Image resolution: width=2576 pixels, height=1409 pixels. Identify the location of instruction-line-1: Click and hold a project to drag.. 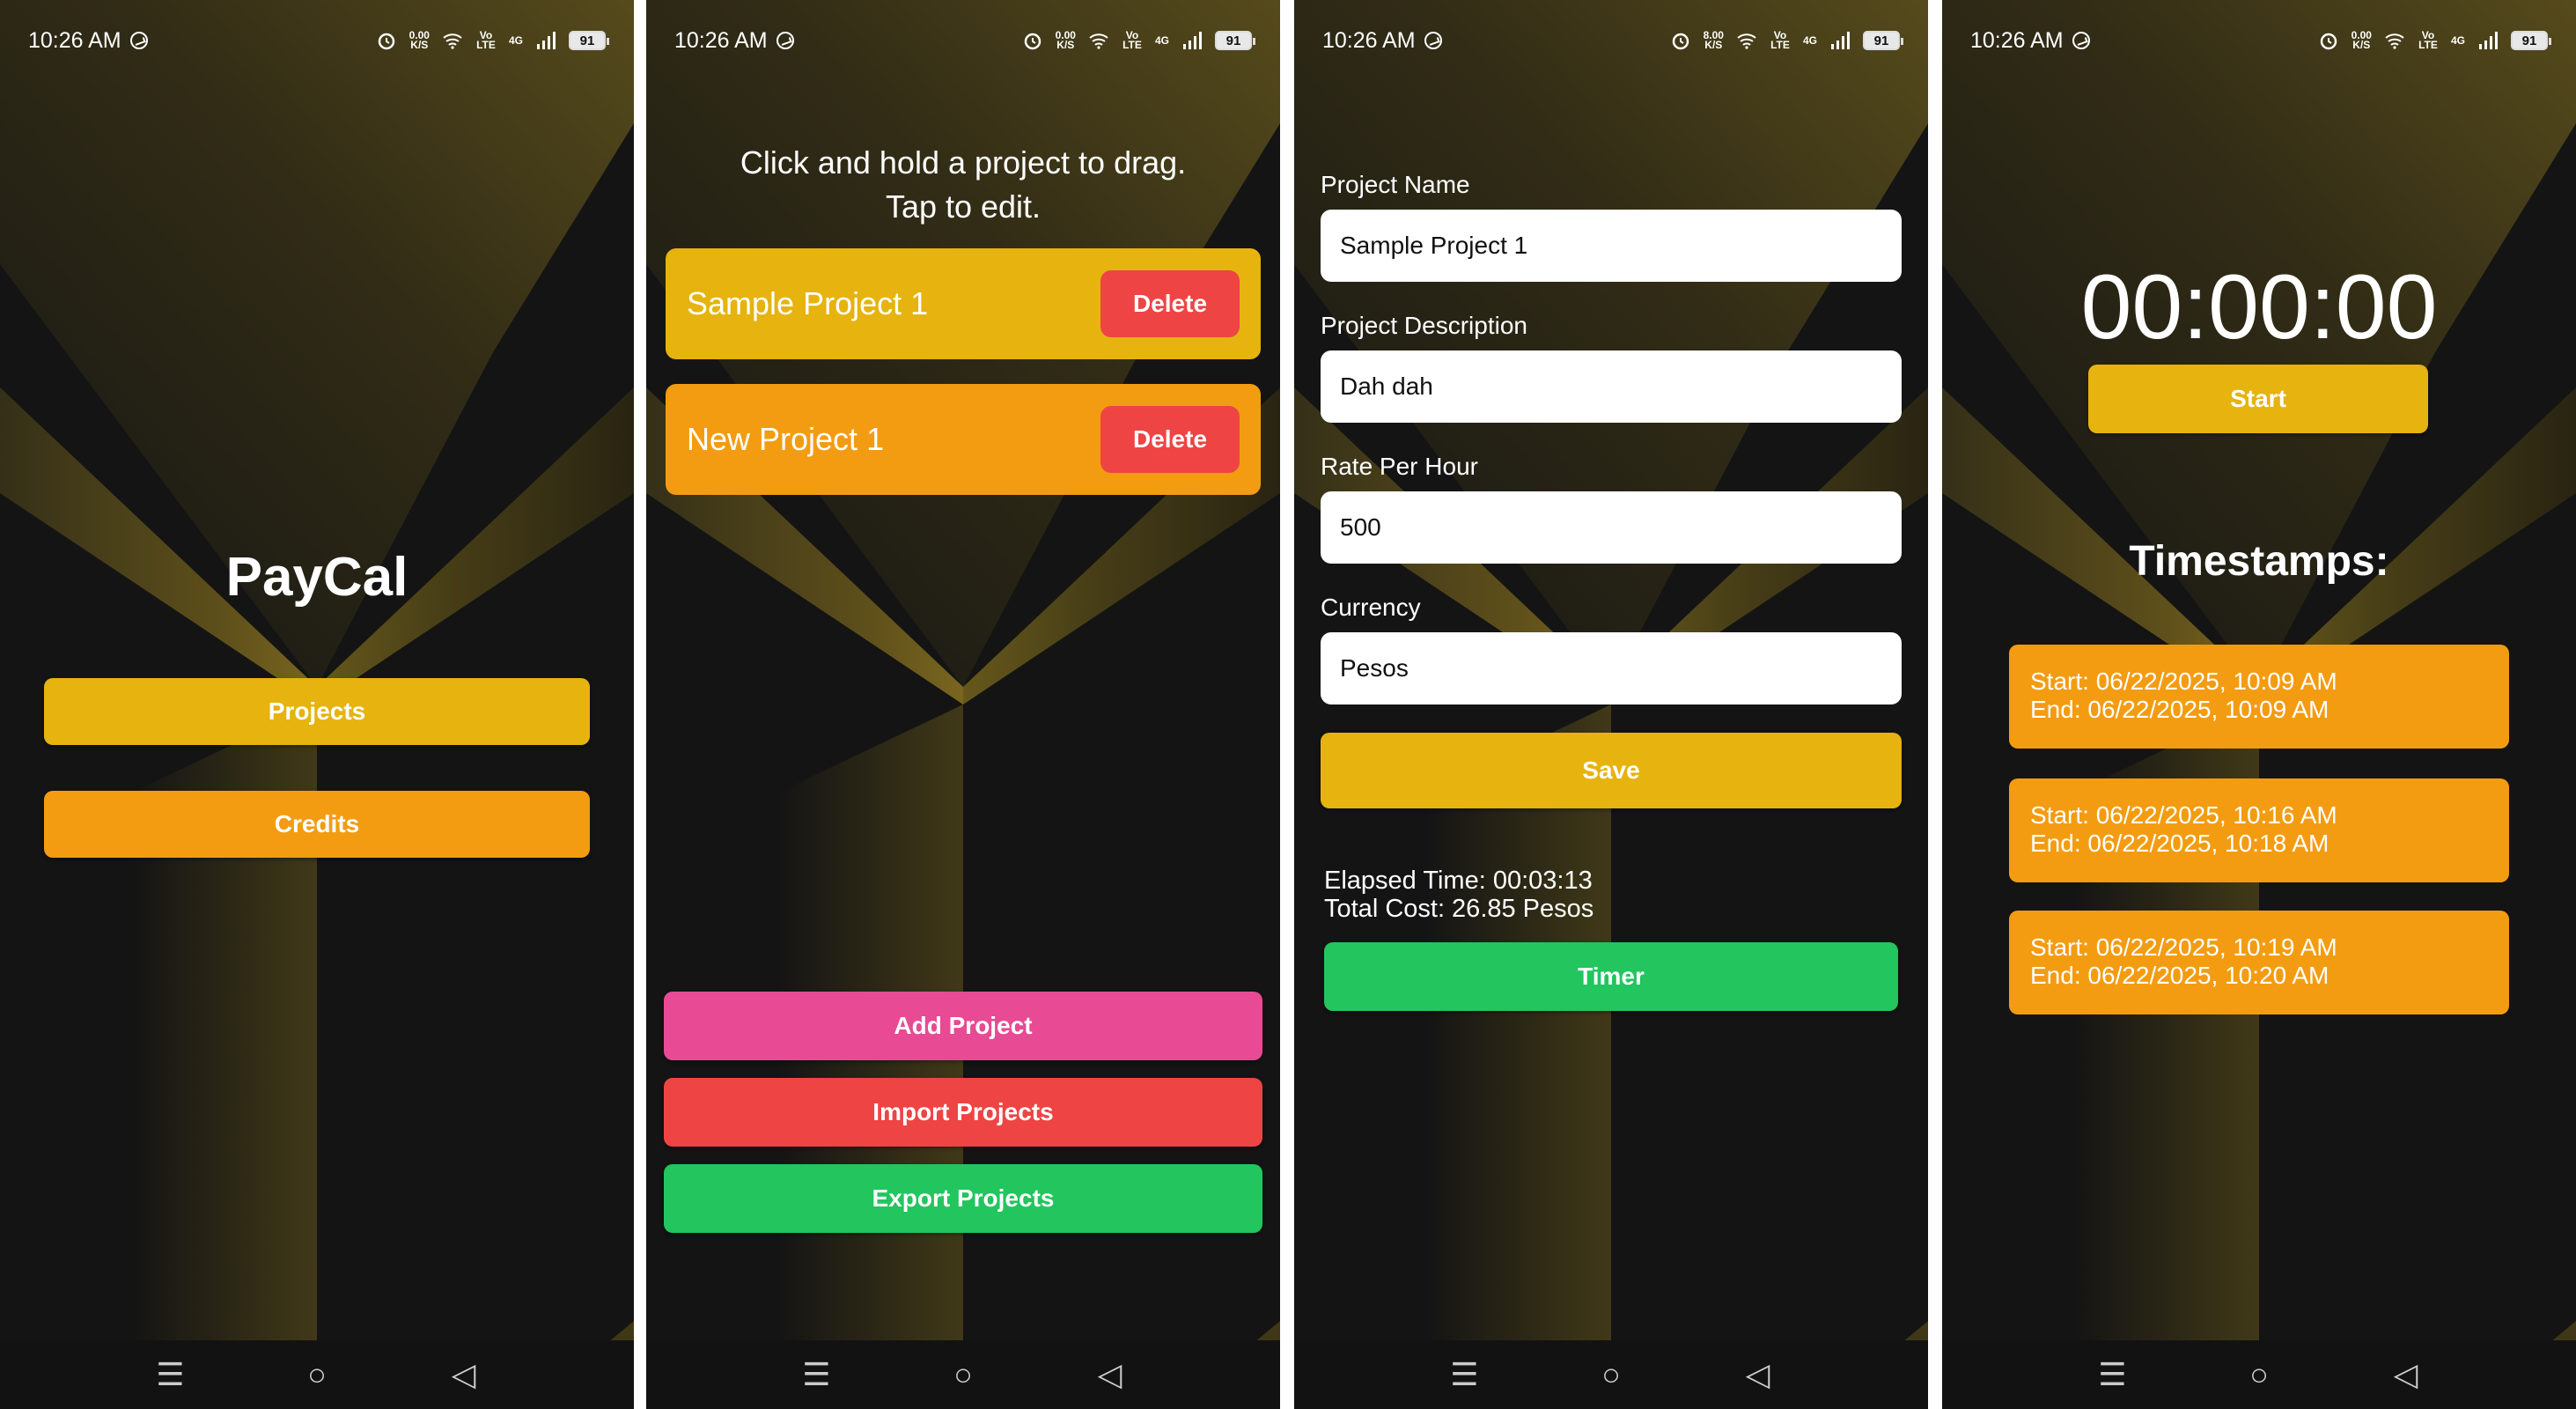
(963, 162).